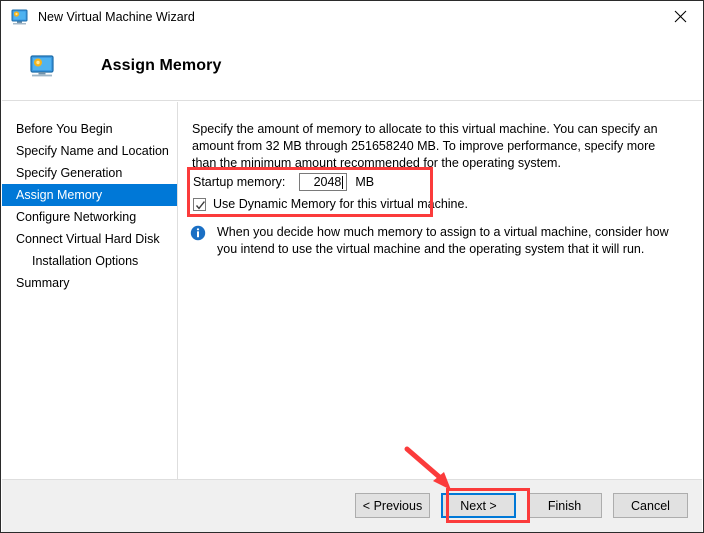  What do you see at coordinates (650, 505) in the screenshot?
I see `cancel-button: Cancel` at bounding box center [650, 505].